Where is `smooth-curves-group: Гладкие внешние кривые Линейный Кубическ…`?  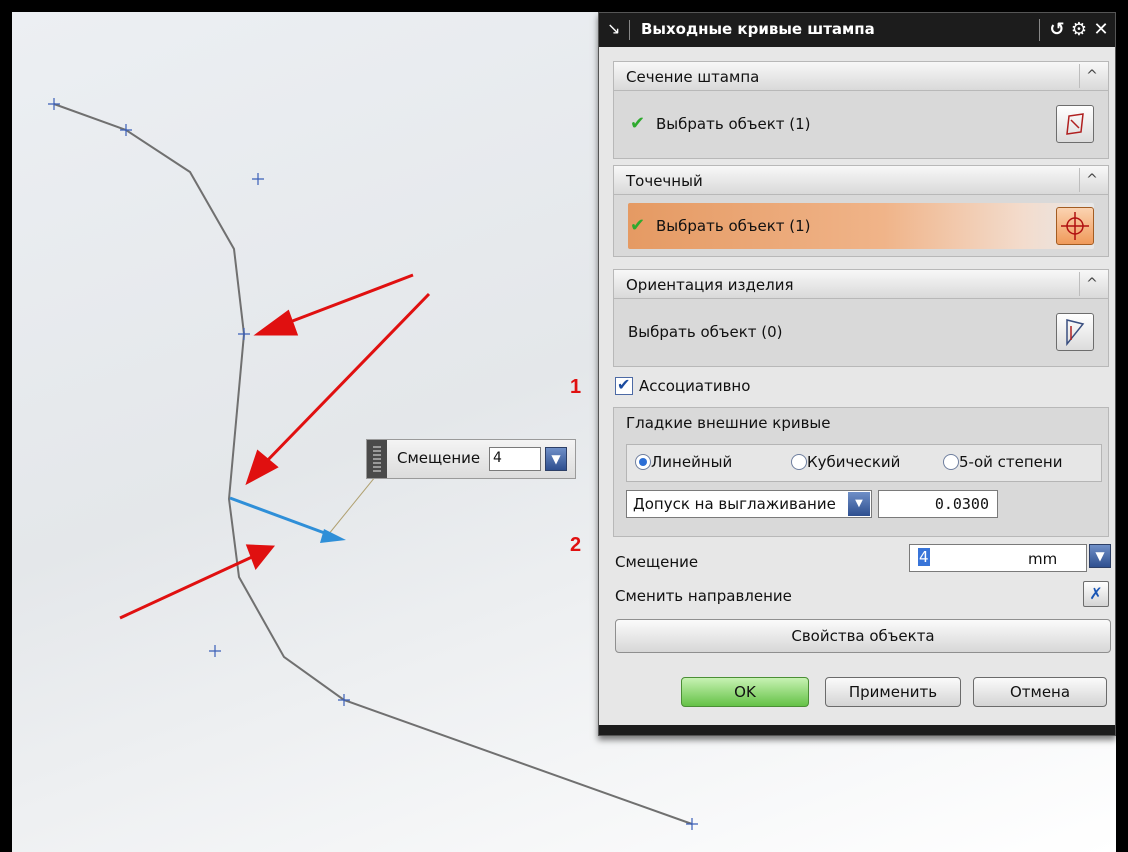
smooth-curves-group: Гладкие внешние кривые Линейный Кубическ… is located at coordinates (861, 472).